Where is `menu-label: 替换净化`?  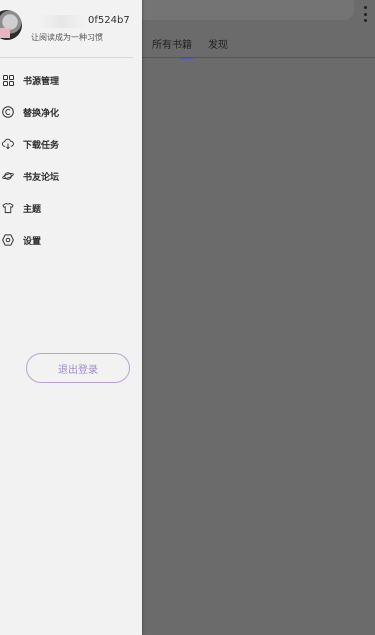
menu-label: 替换净化 is located at coordinates (41, 113).